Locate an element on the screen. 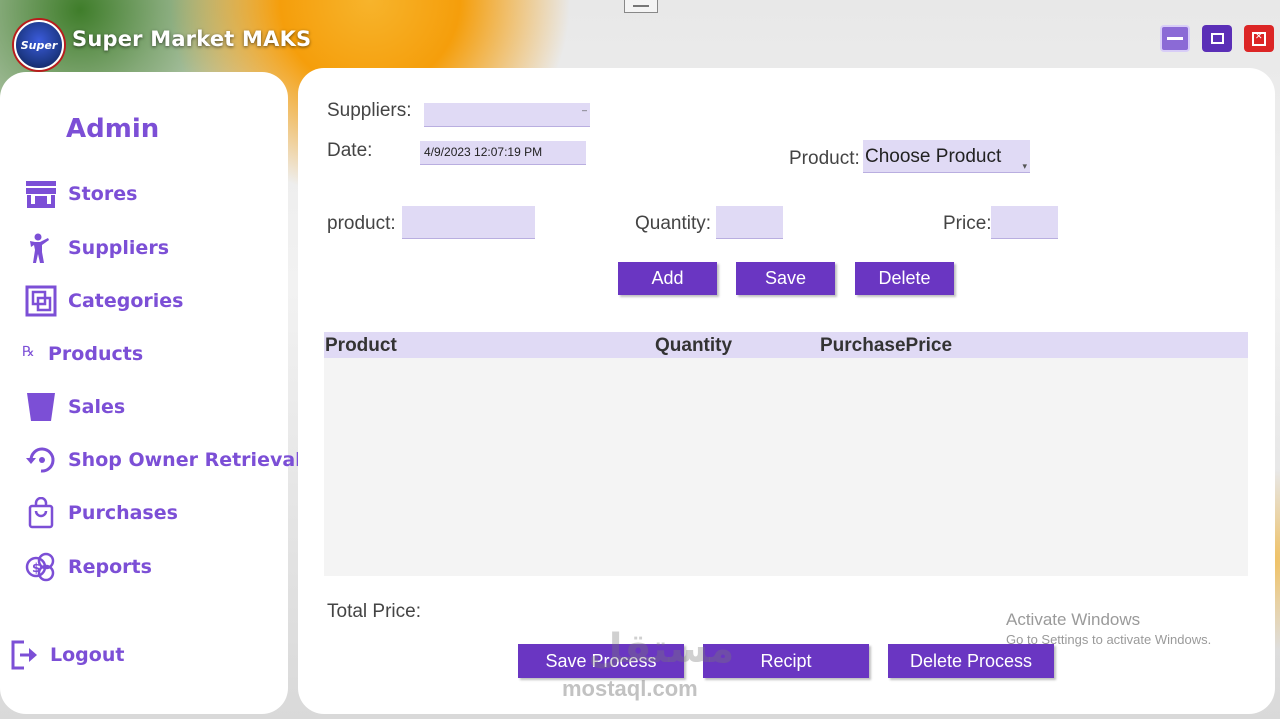 The height and width of the screenshot is (719, 1280). watermark: mostaql.com is located at coordinates (630, 688).